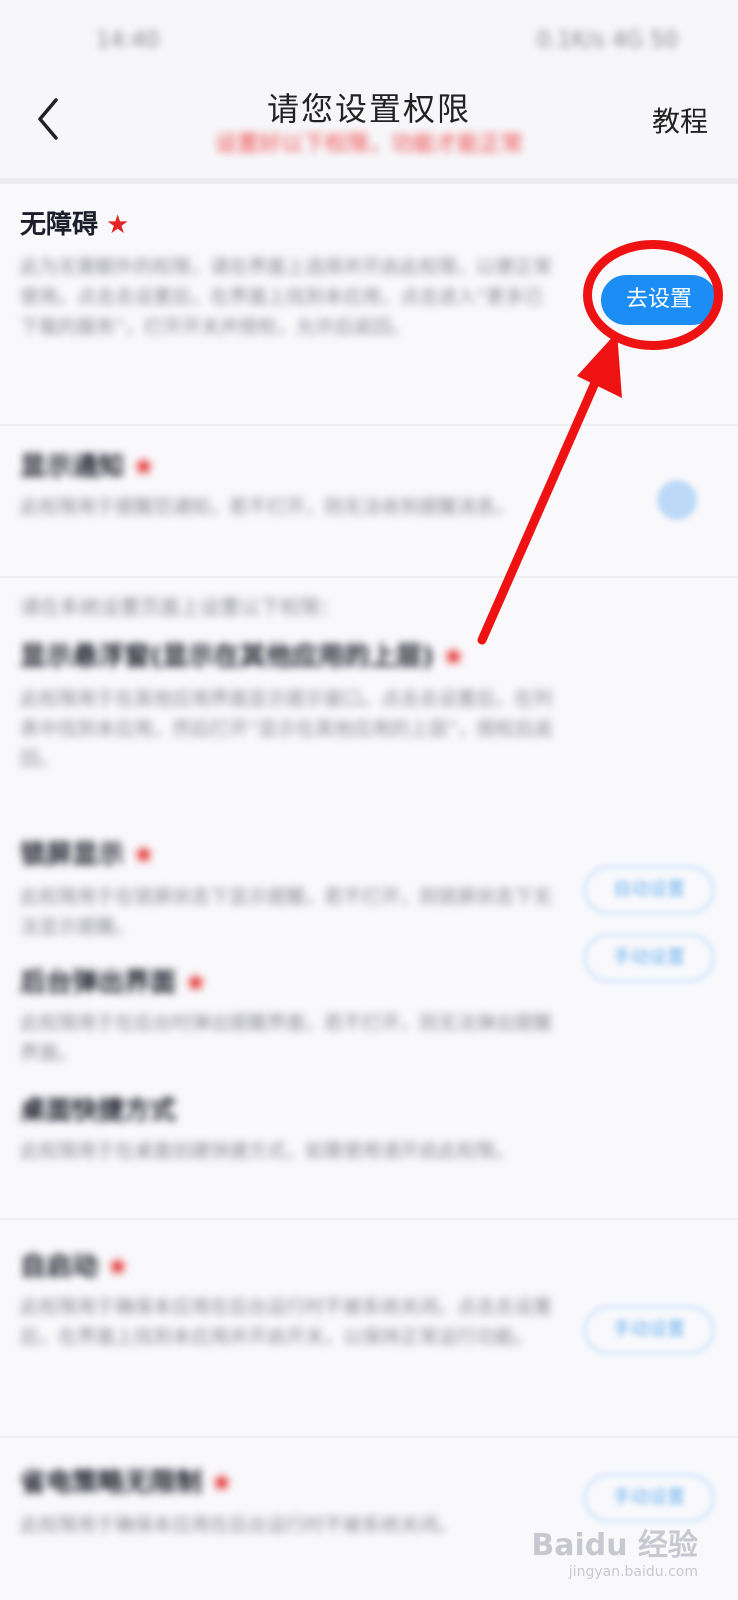  What do you see at coordinates (368, 144) in the screenshot?
I see `page-subtitle: 设置好以下权限，功能才能正常` at bounding box center [368, 144].